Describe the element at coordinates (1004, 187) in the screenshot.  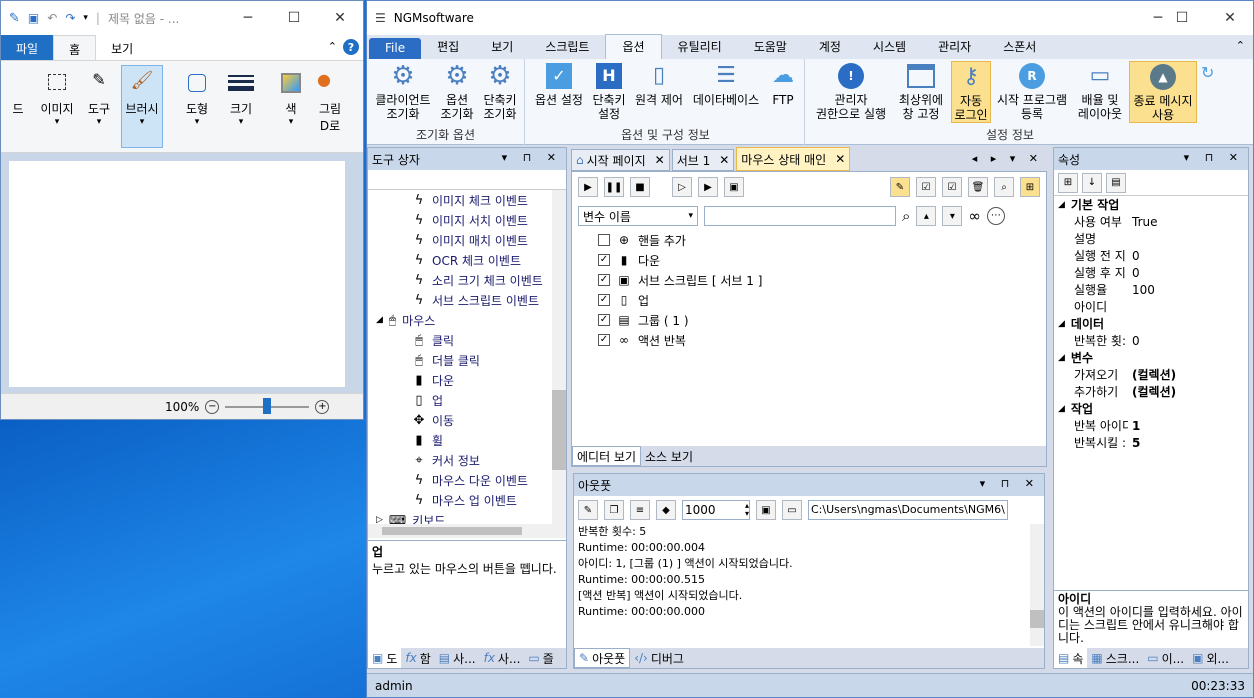
I see `search-icon: ⌕` at that location.